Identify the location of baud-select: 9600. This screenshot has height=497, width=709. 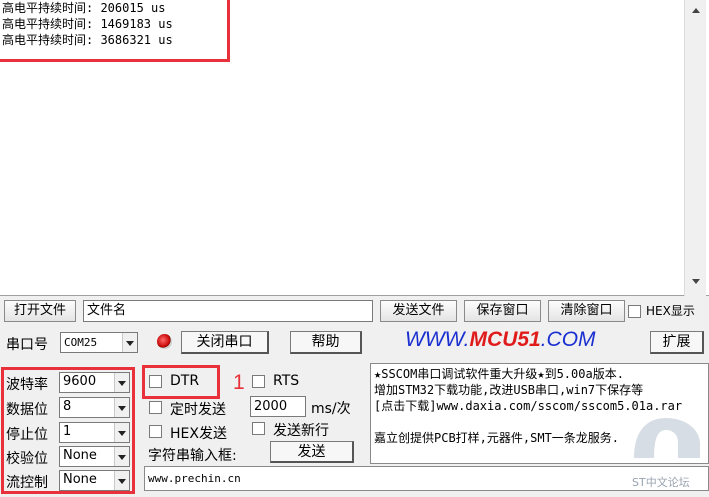
(94, 382).